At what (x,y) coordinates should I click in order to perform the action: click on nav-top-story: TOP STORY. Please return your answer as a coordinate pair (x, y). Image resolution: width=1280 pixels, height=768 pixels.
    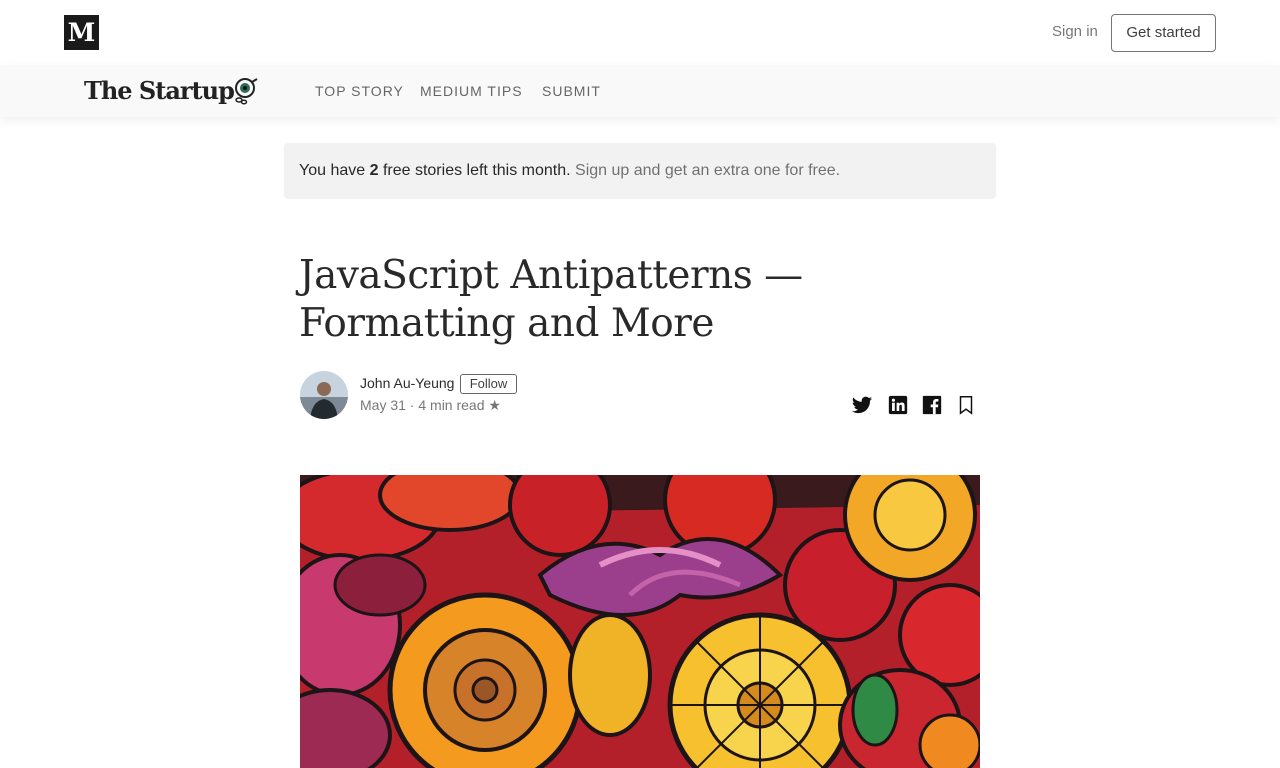
    Looking at the image, I should click on (359, 91).